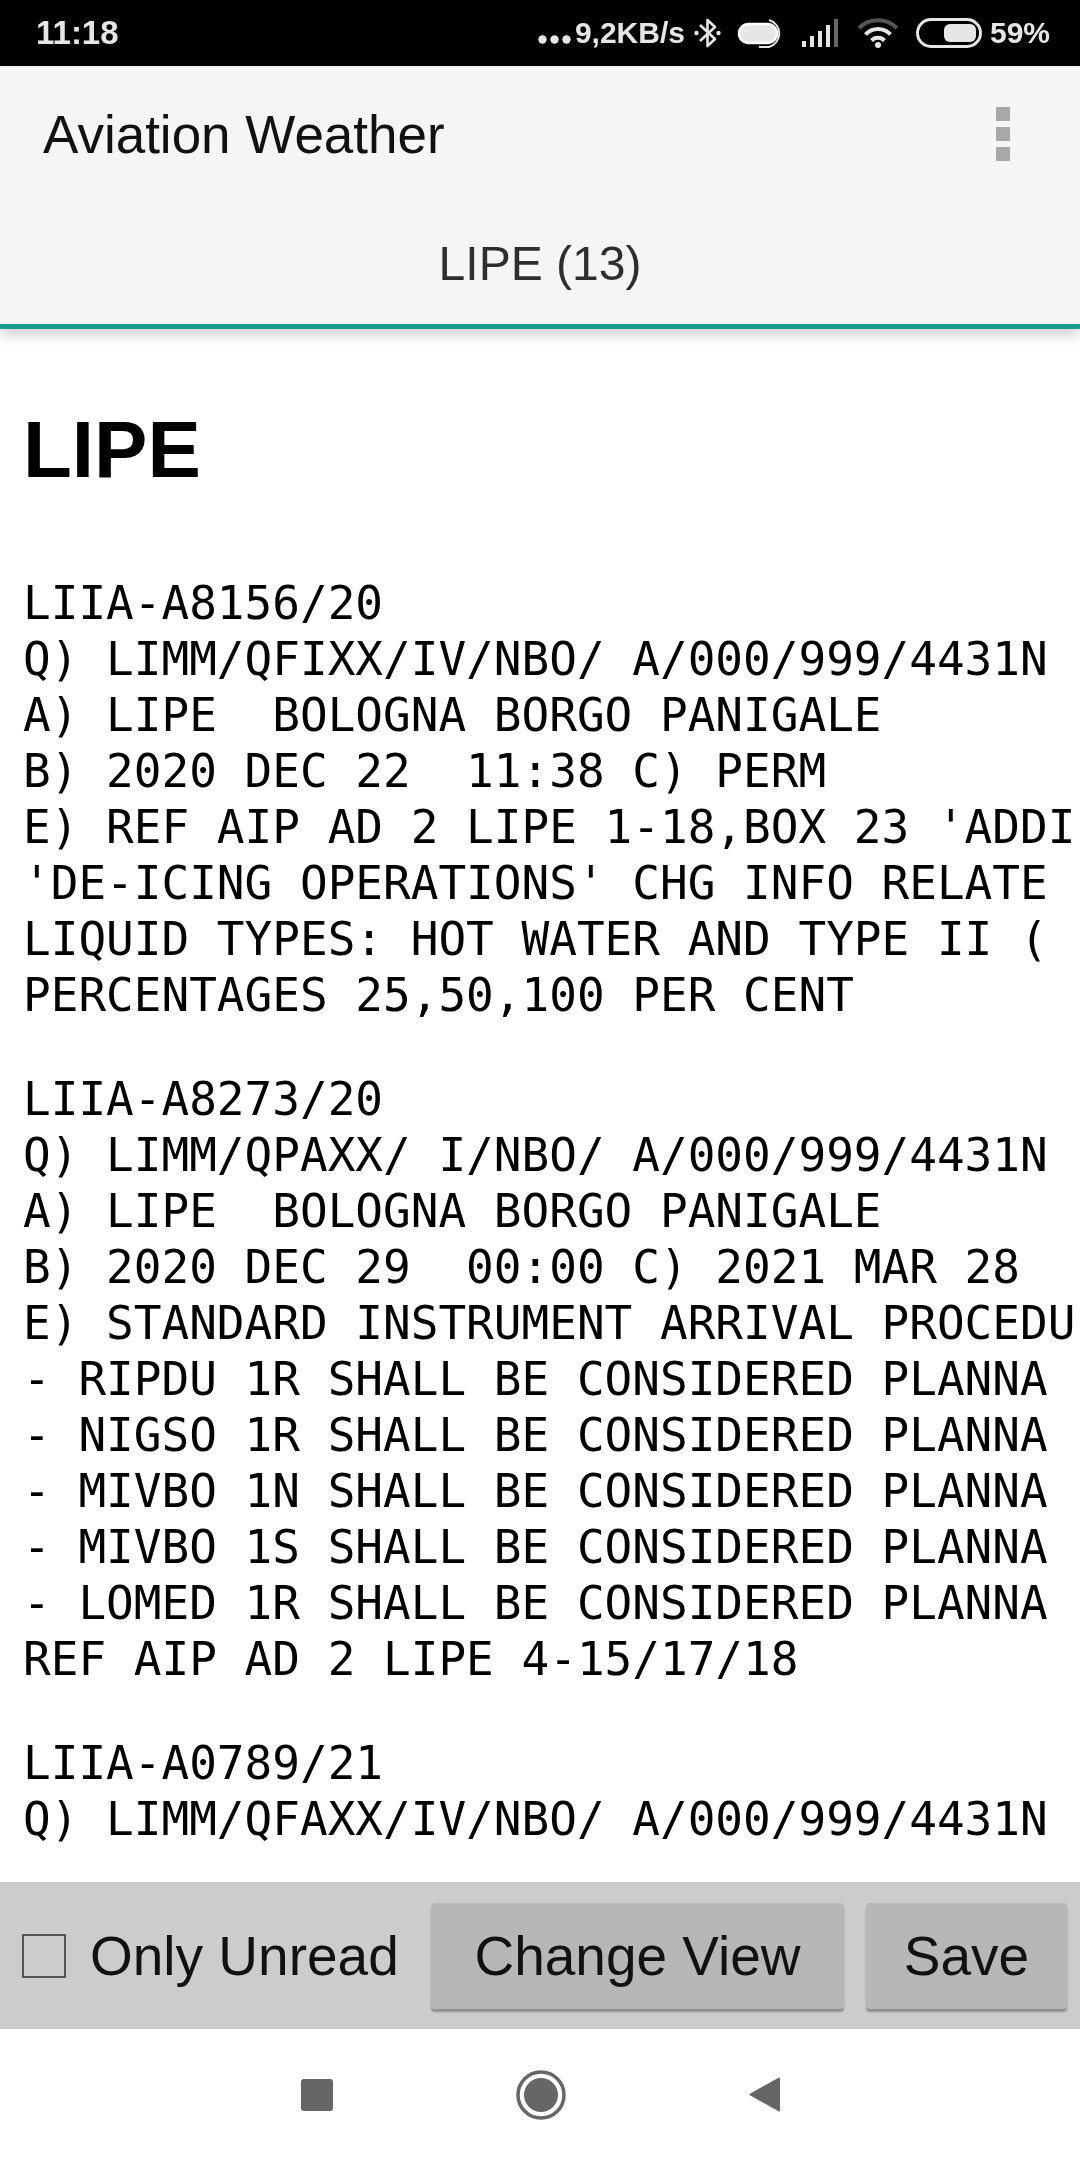  I want to click on notam-line: E) STANDARD INSTRUMENT ARRIVAL PROCEDU, so click(549, 1323).